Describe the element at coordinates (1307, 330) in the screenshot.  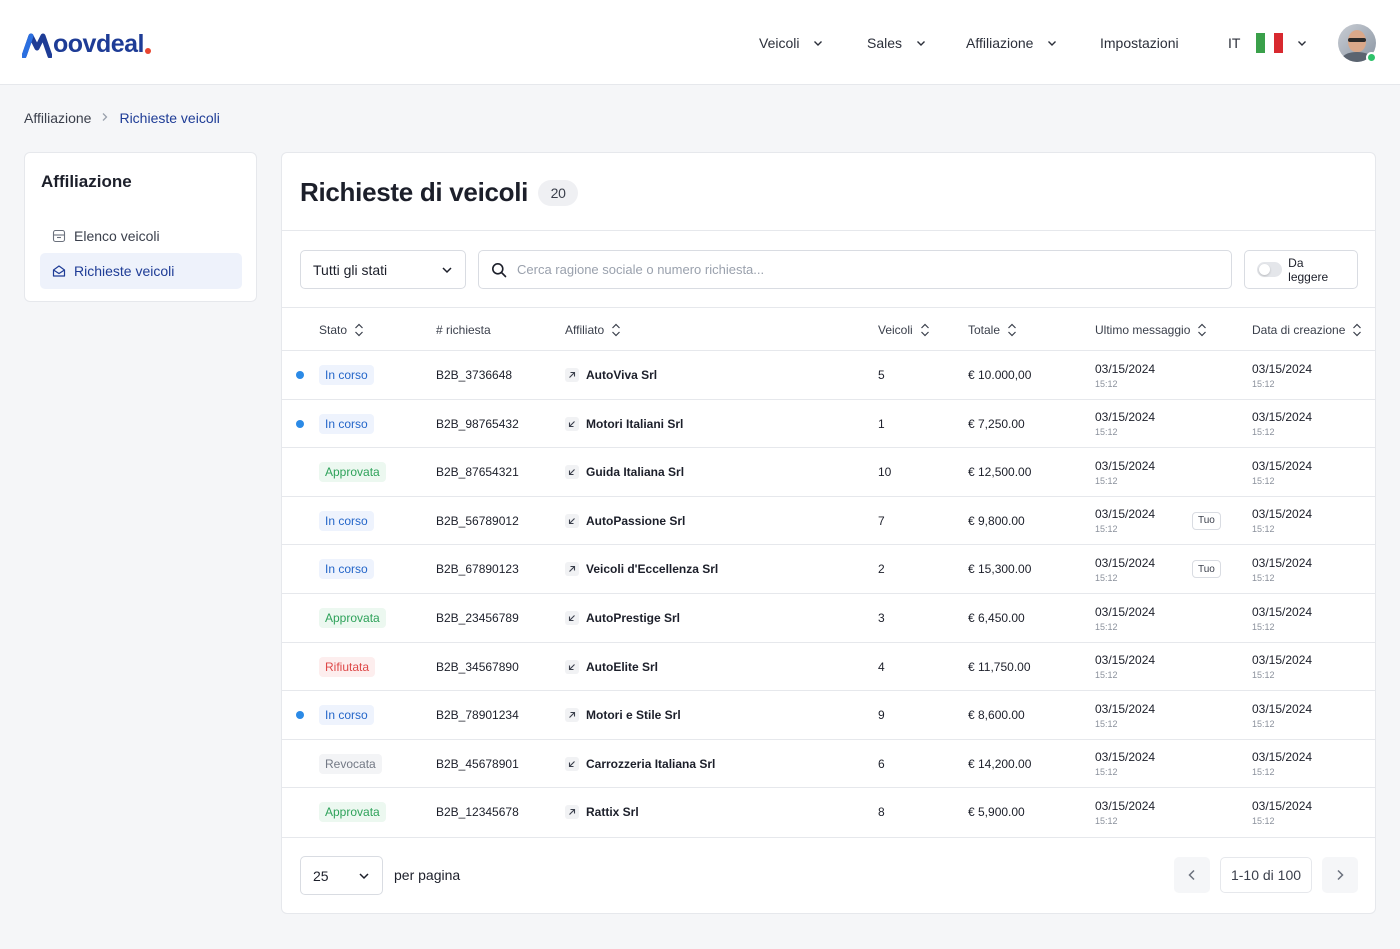
I see `column-header-data-creazione: Data di creazione` at that location.